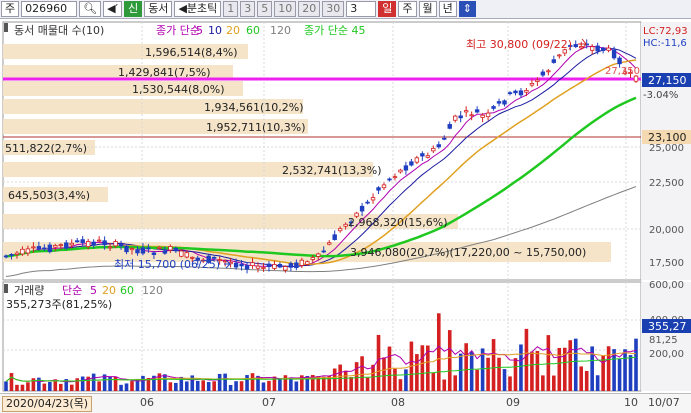 The width and height of the screenshot is (691, 413). What do you see at coordinates (90, 9) in the screenshot?
I see `search-icon: 🔍︎` at bounding box center [90, 9].